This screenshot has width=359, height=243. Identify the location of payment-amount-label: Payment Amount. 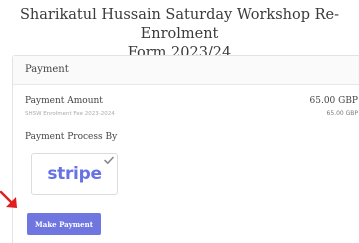
(64, 101).